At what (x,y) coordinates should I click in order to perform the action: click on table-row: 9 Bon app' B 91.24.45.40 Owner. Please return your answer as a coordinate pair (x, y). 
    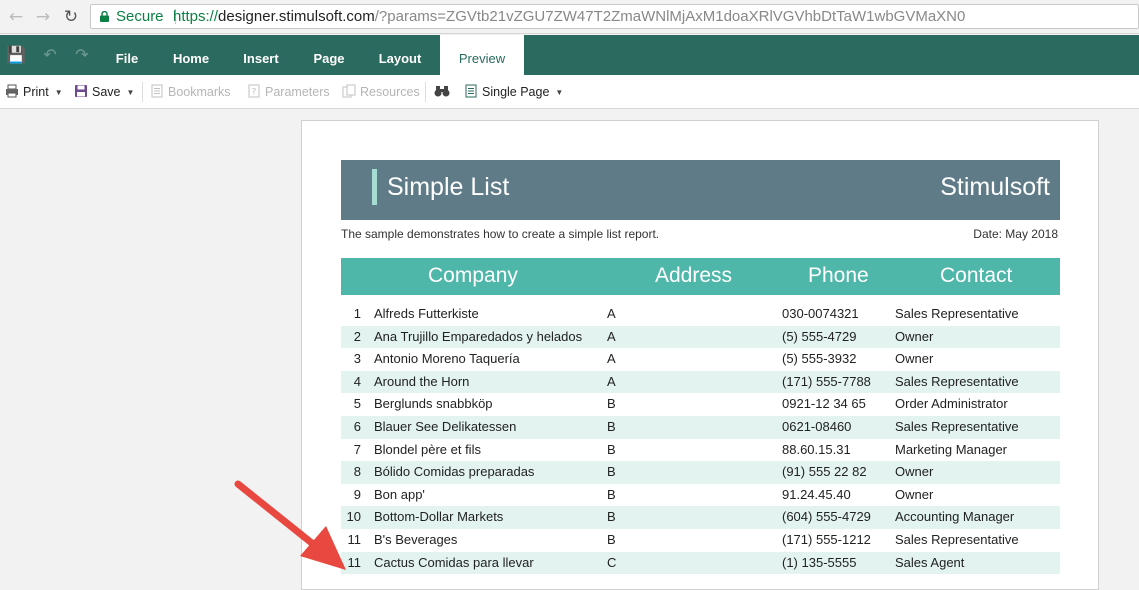
    Looking at the image, I should click on (700, 495).